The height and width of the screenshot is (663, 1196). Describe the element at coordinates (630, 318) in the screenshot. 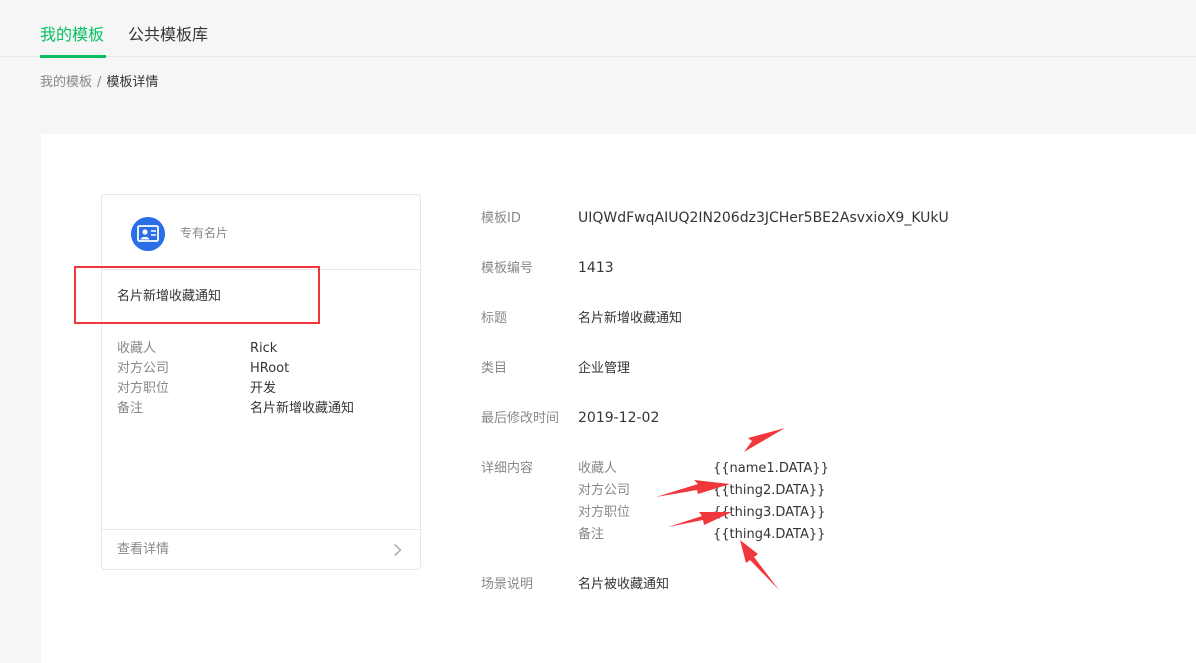

I see `title-value: 名片新增收藏通知` at that location.